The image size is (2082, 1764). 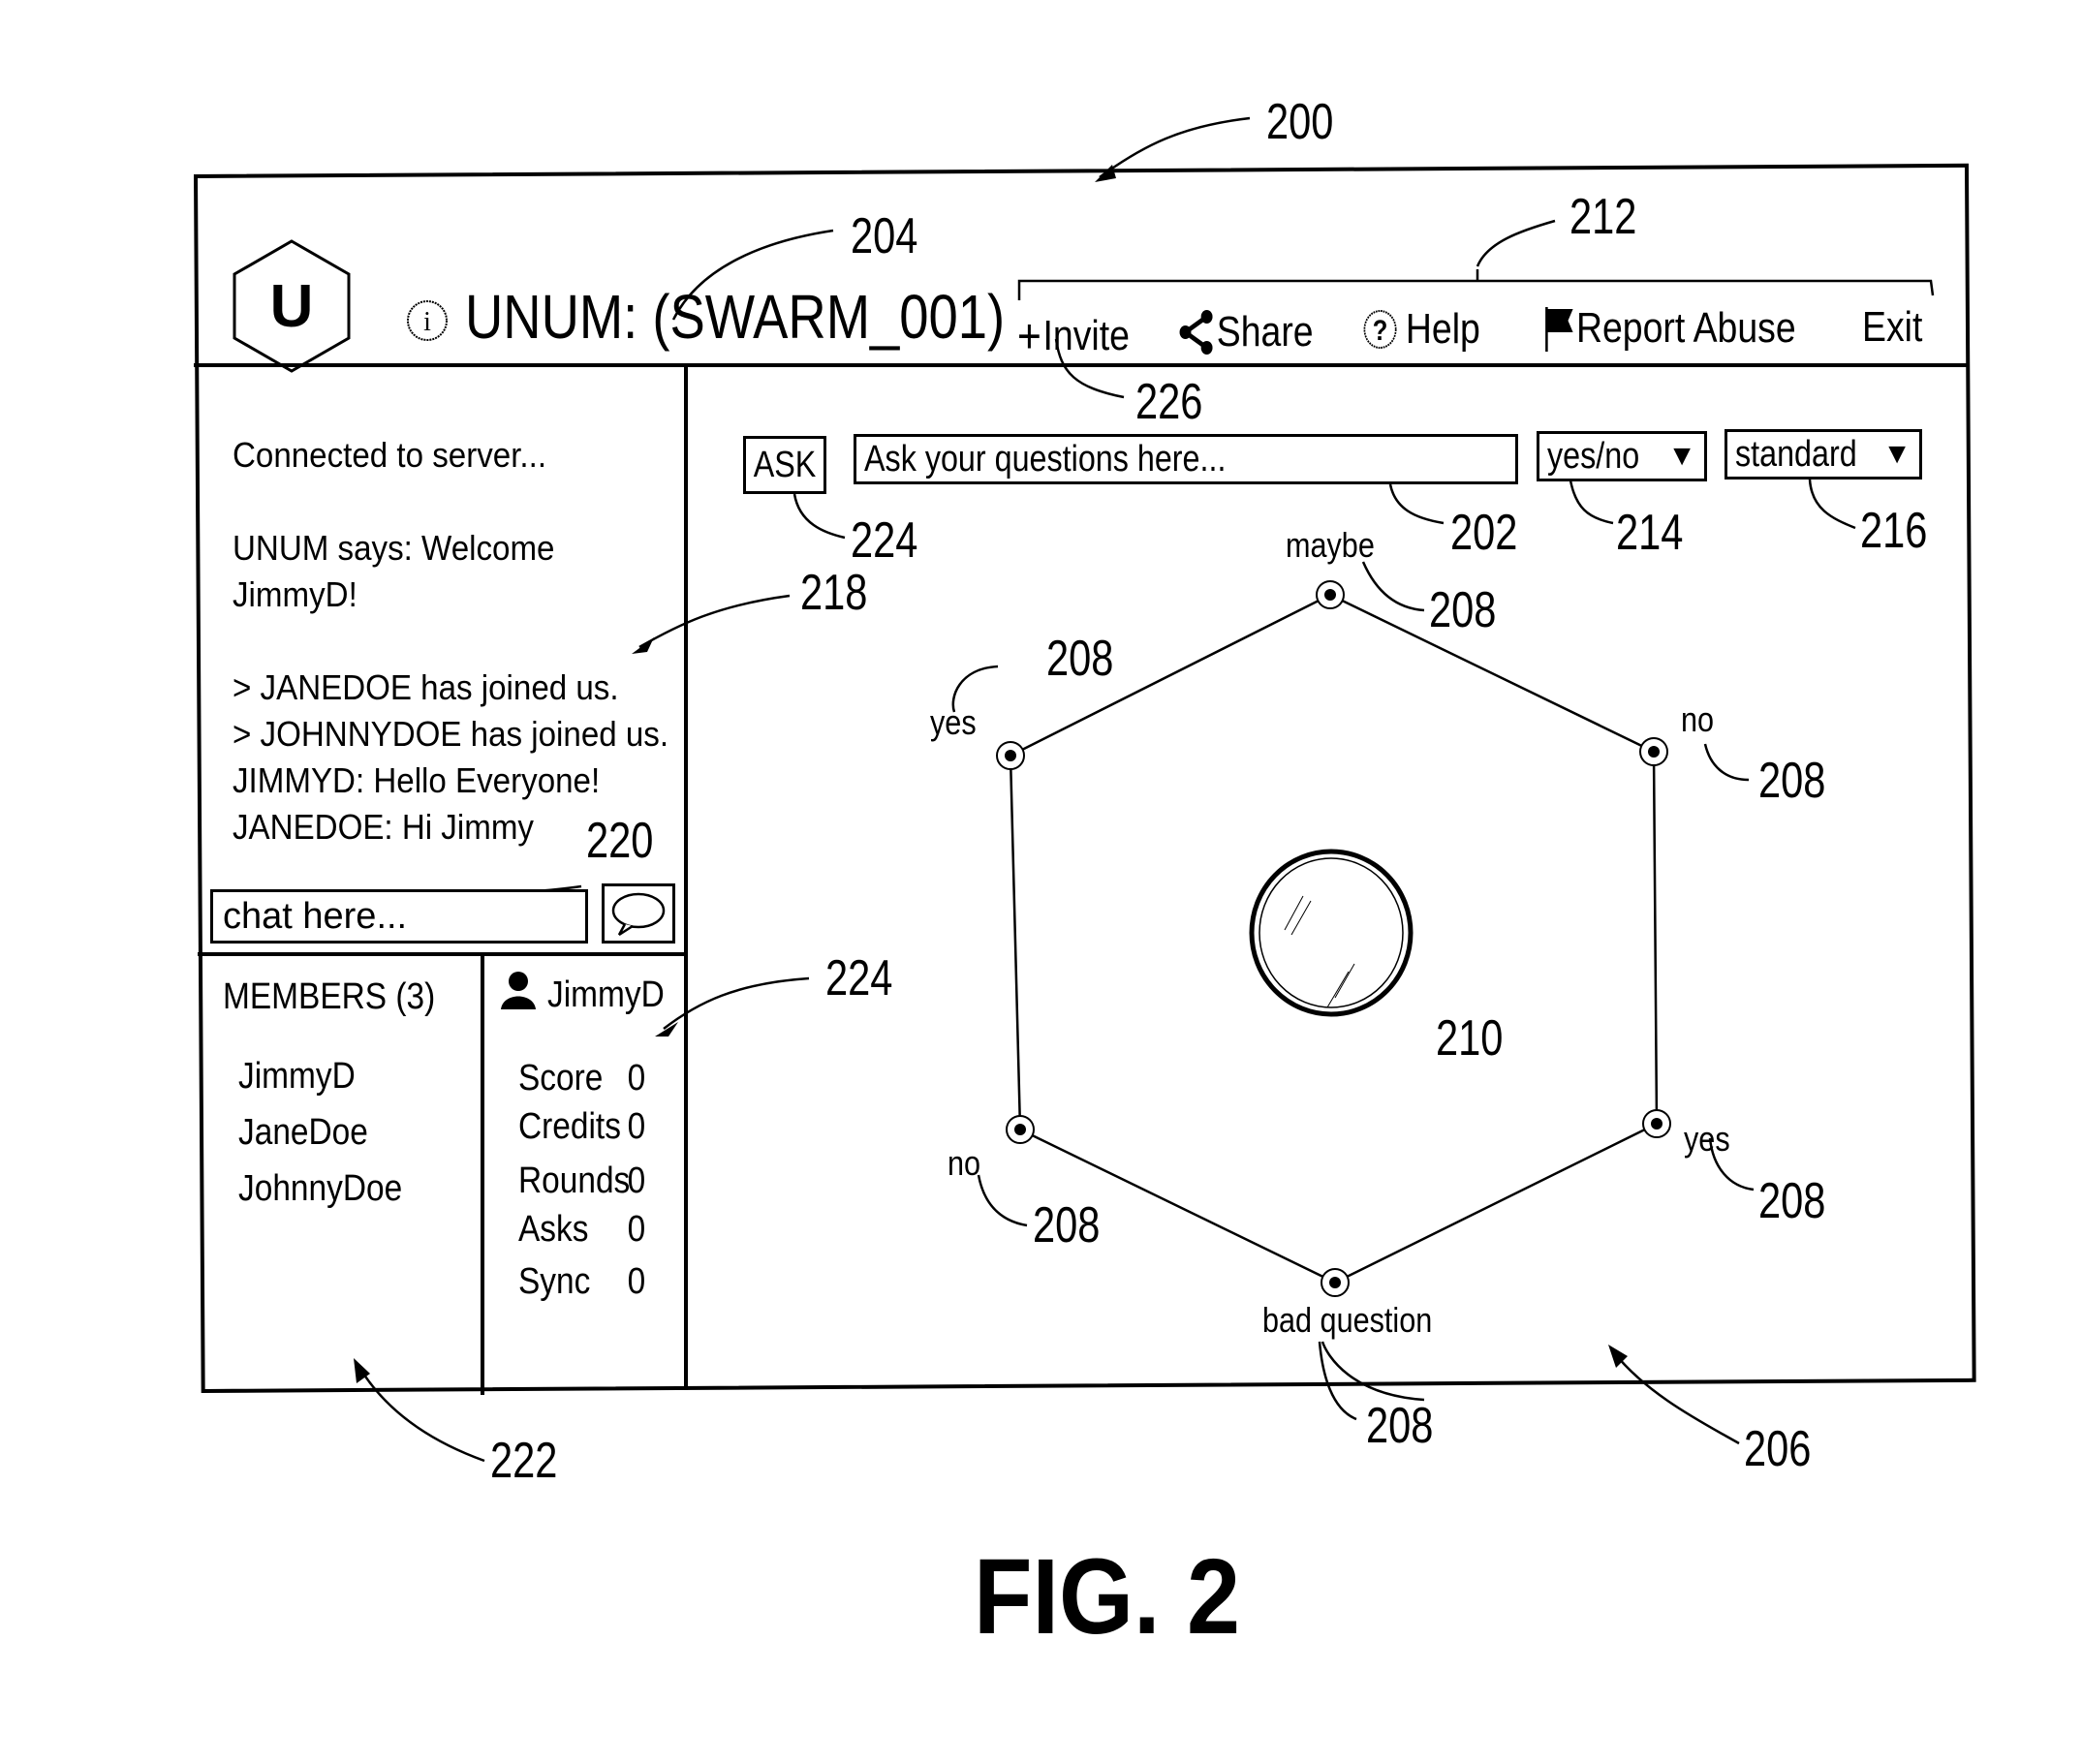 I want to click on option-label-no-left: no, so click(x=965, y=1163).